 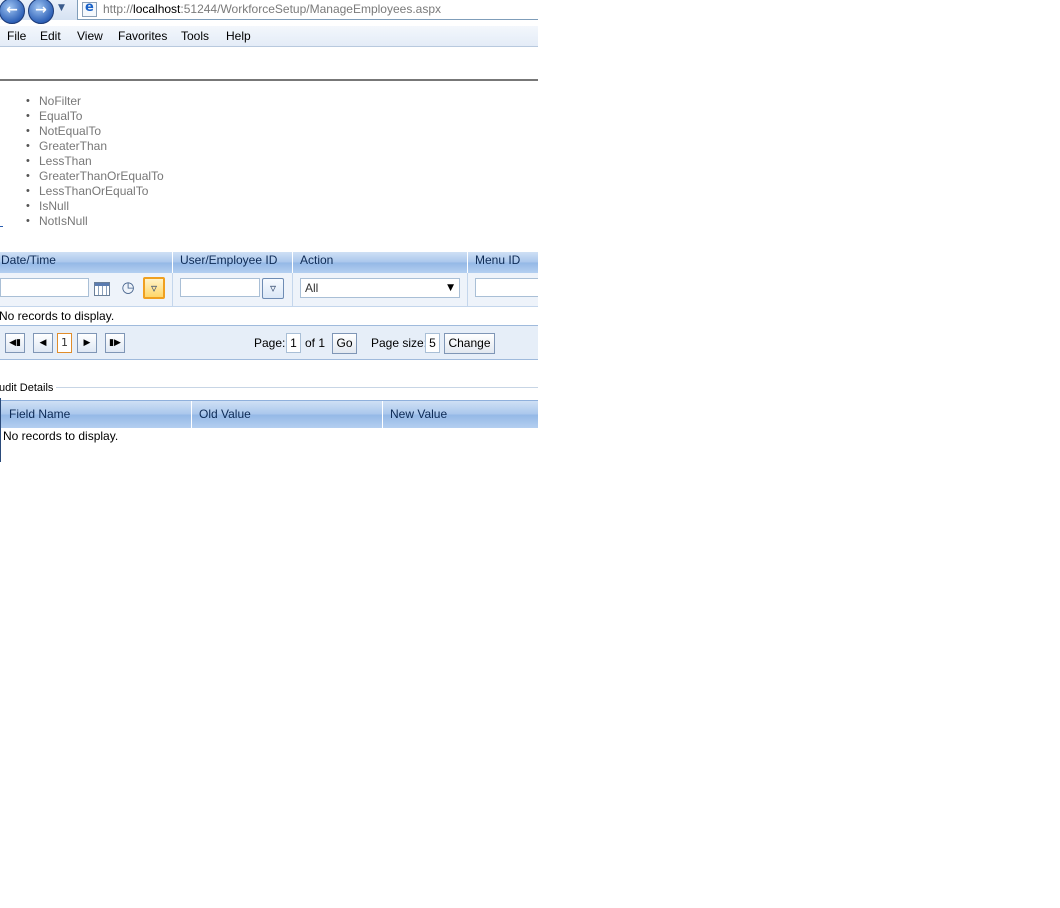 I want to click on datetime-filter-input, so click(x=44, y=287).